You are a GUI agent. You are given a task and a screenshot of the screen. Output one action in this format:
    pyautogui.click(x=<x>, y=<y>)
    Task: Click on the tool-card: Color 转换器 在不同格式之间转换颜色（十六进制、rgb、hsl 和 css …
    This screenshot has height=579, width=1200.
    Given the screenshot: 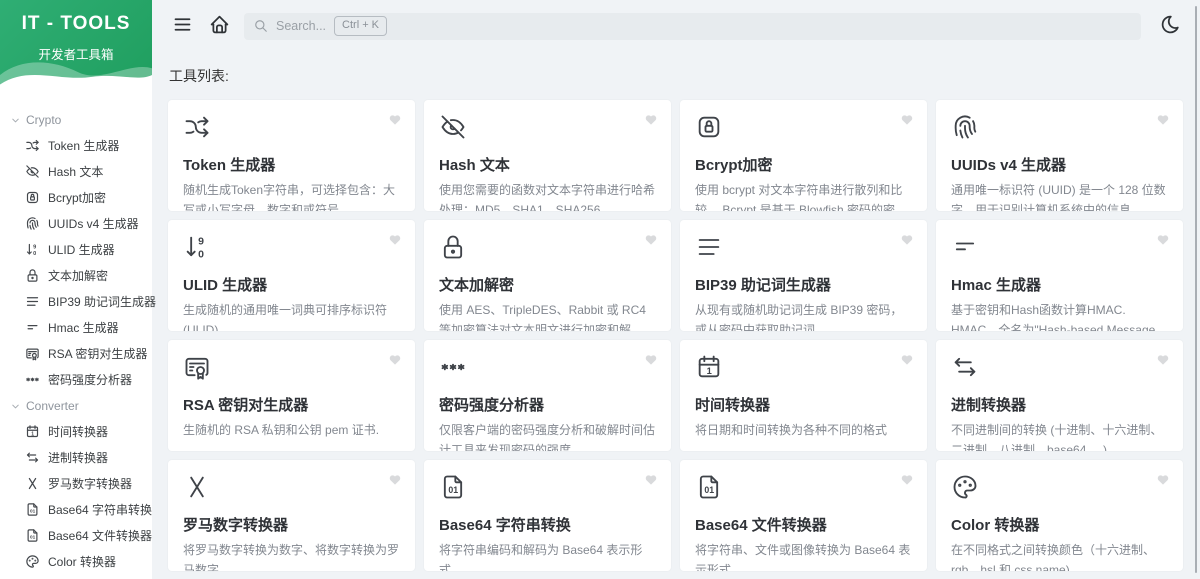 What is the action you would take?
    pyautogui.click(x=1059, y=515)
    